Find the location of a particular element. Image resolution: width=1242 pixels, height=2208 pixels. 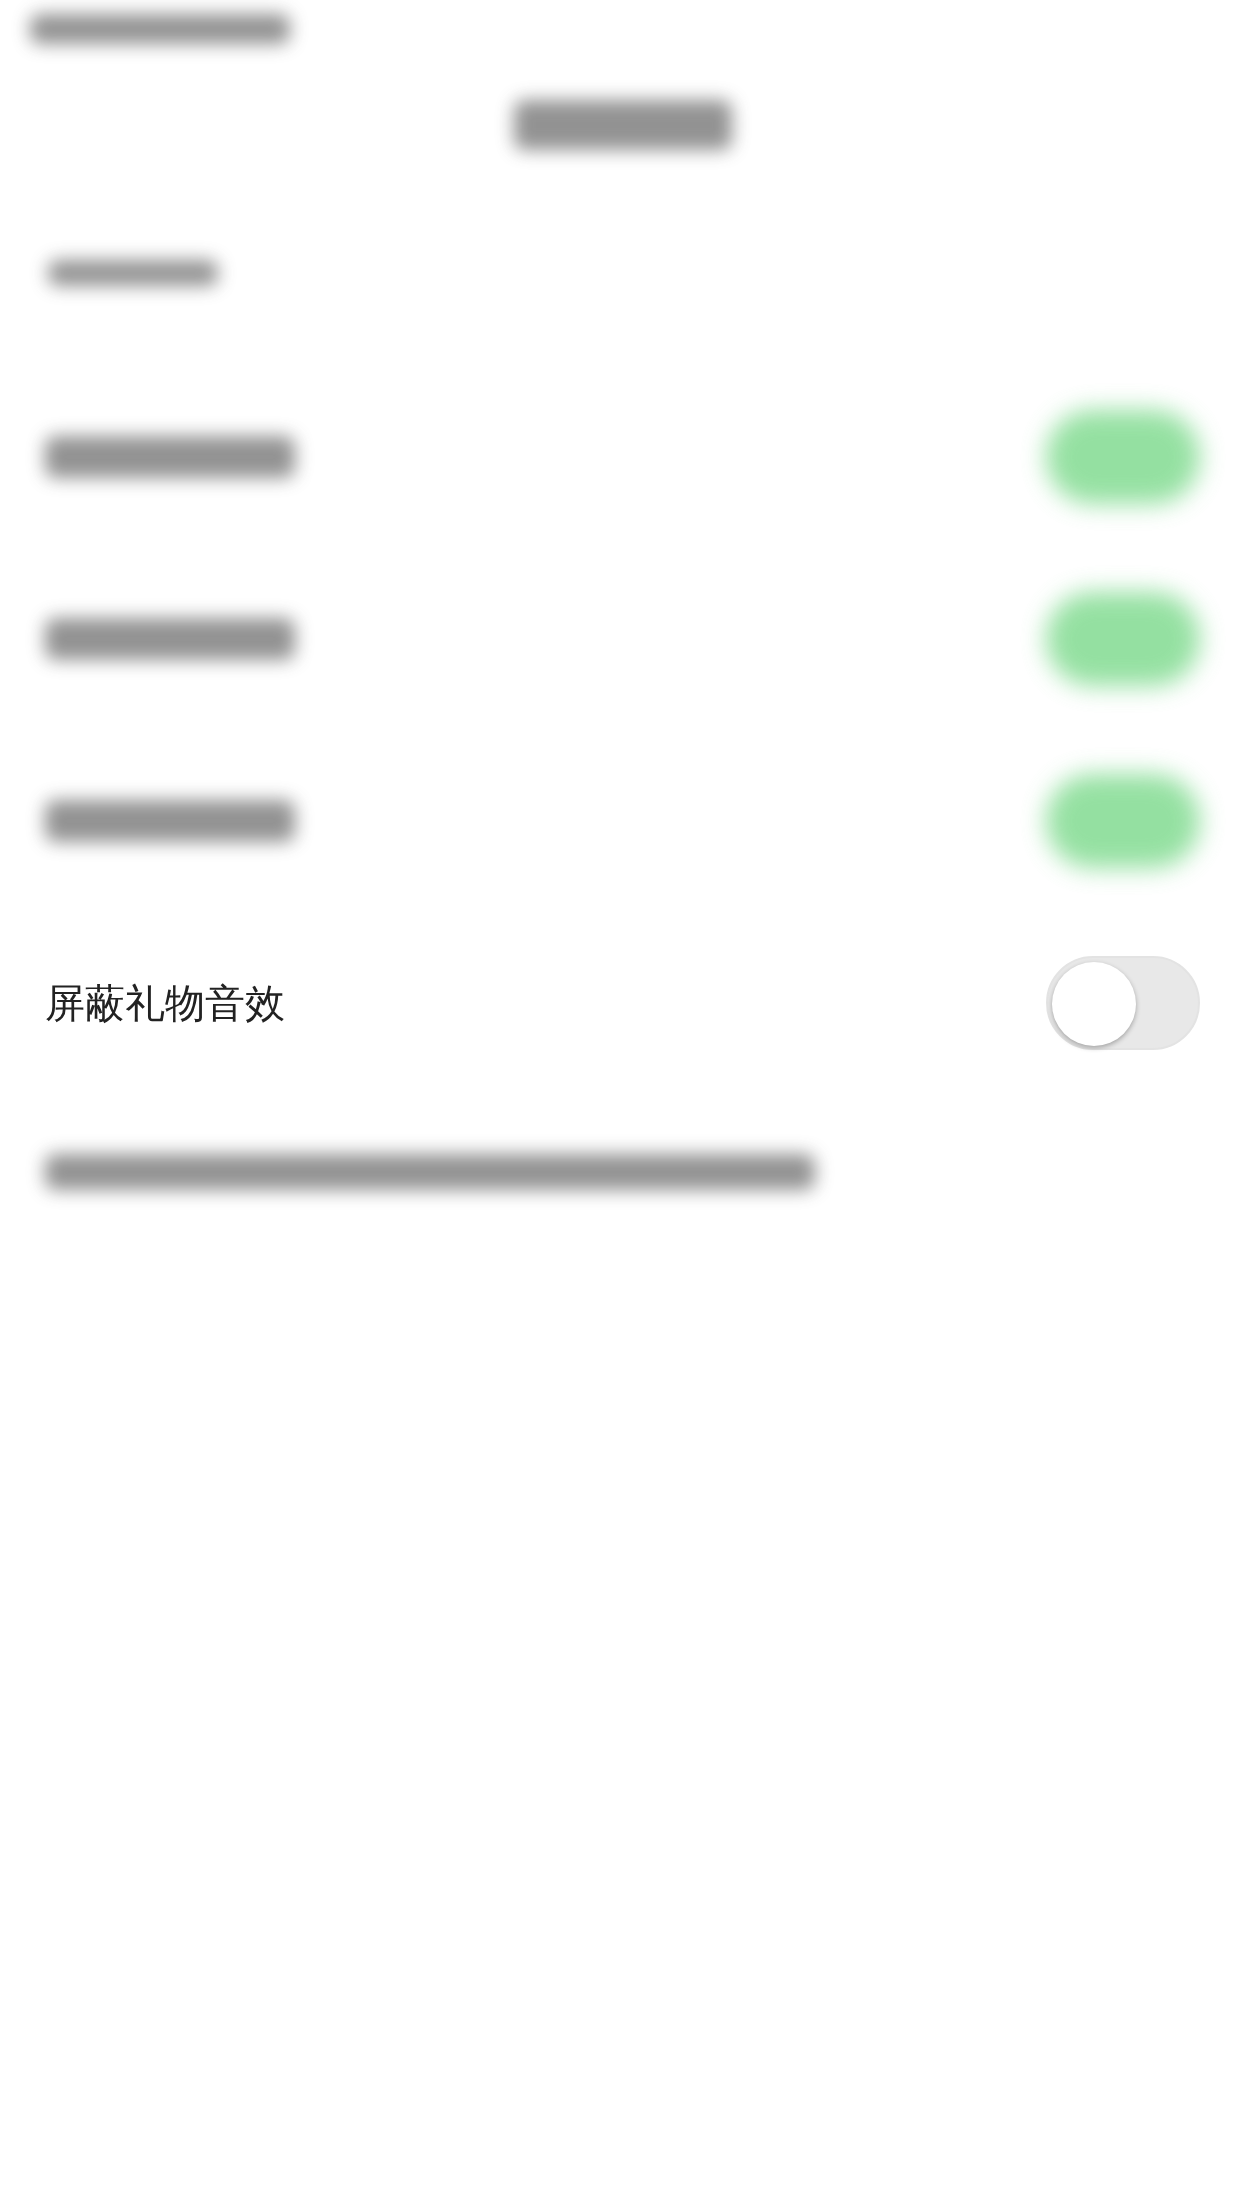

setting-label: 屏蔽礼物音效 is located at coordinates (165, 1003).